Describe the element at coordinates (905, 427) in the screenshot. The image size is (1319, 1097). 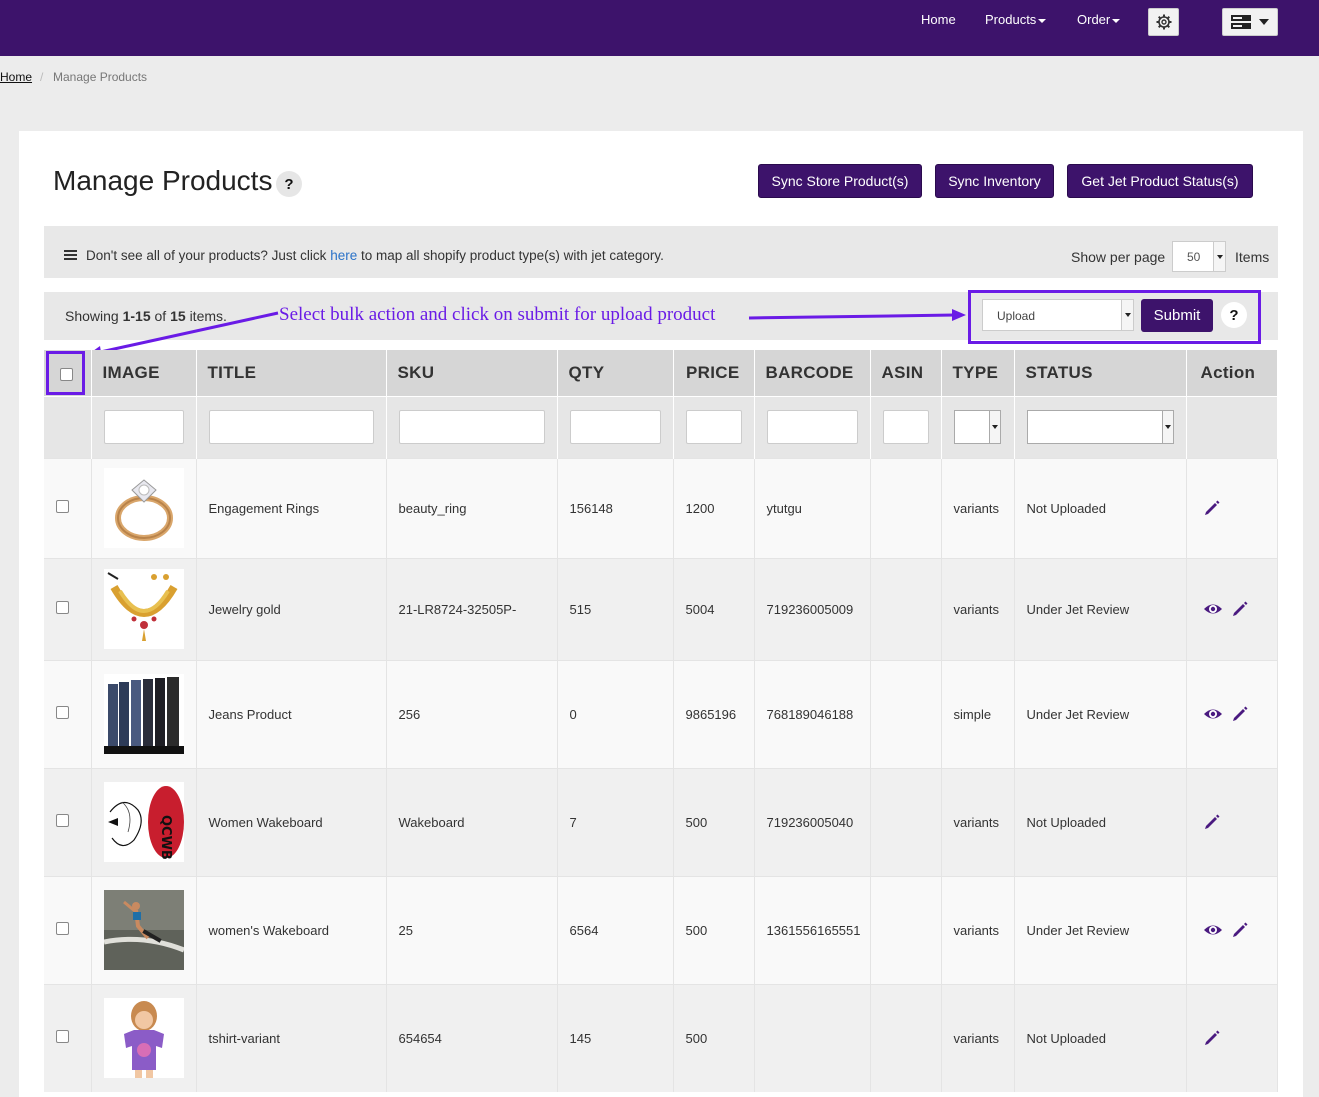
I see `asin-filter-input` at that location.